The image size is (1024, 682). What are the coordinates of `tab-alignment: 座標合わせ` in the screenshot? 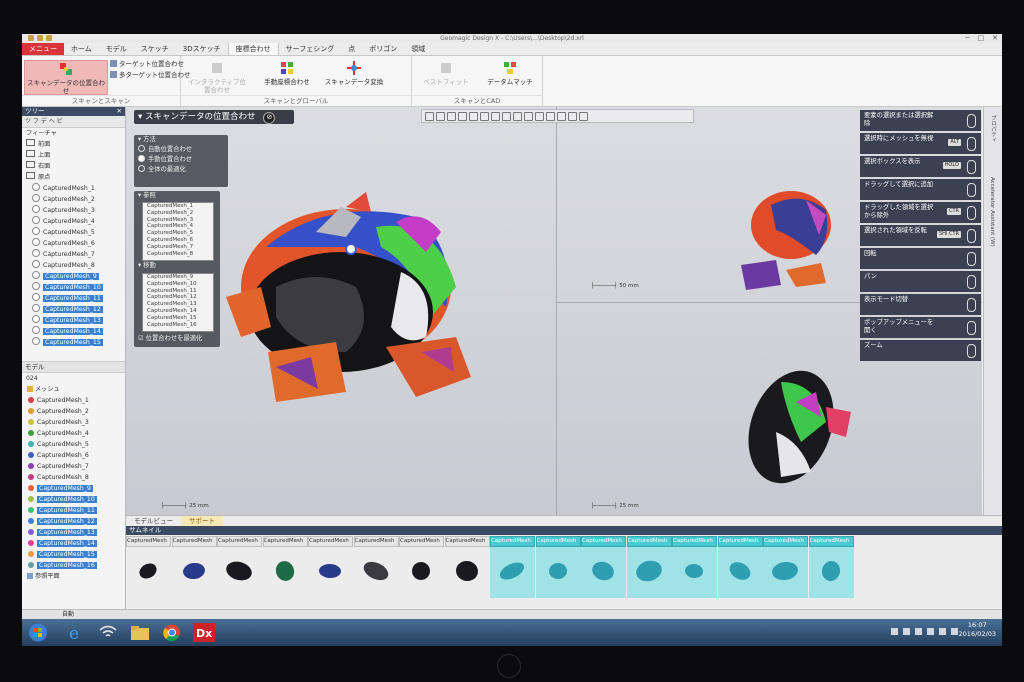 It's located at (253, 49).